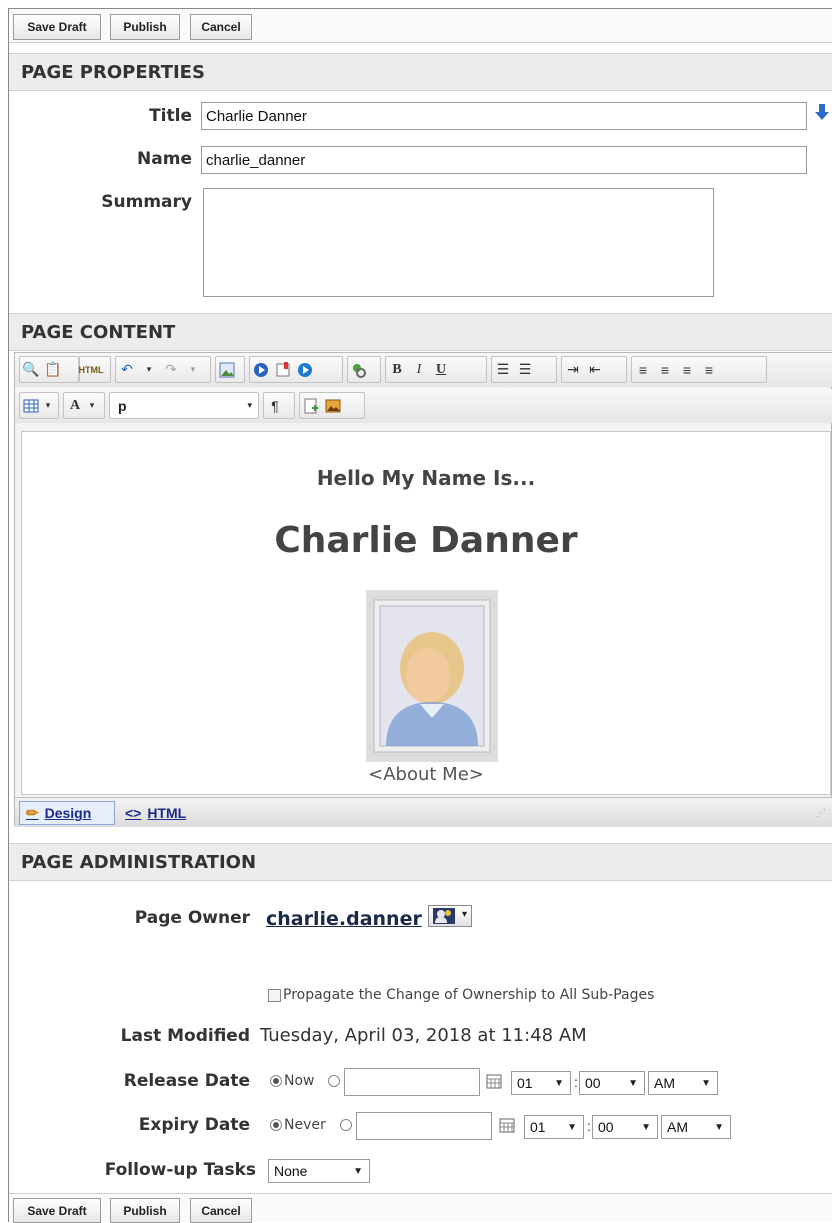 The width and height of the screenshot is (832, 1223). What do you see at coordinates (221, 27) in the screenshot?
I see `cancel-button: Cancel` at bounding box center [221, 27].